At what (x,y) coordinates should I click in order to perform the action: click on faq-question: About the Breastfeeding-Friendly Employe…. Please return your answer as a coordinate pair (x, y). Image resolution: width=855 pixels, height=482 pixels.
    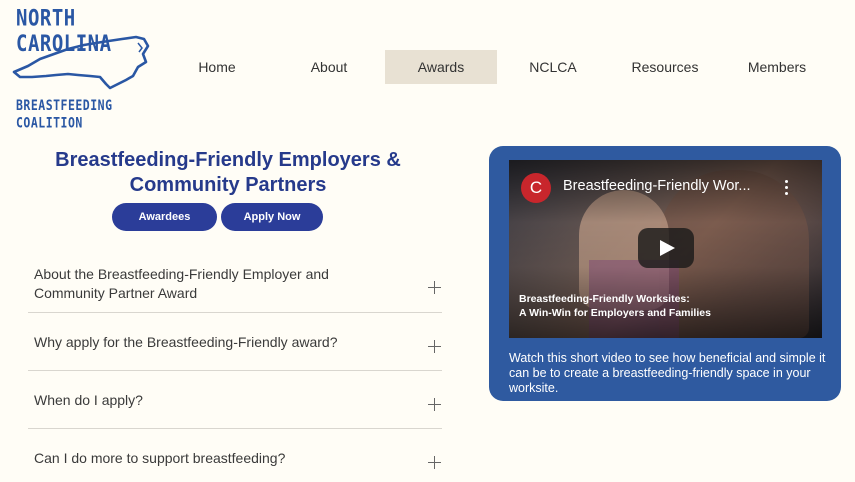
    Looking at the image, I should click on (235, 279).